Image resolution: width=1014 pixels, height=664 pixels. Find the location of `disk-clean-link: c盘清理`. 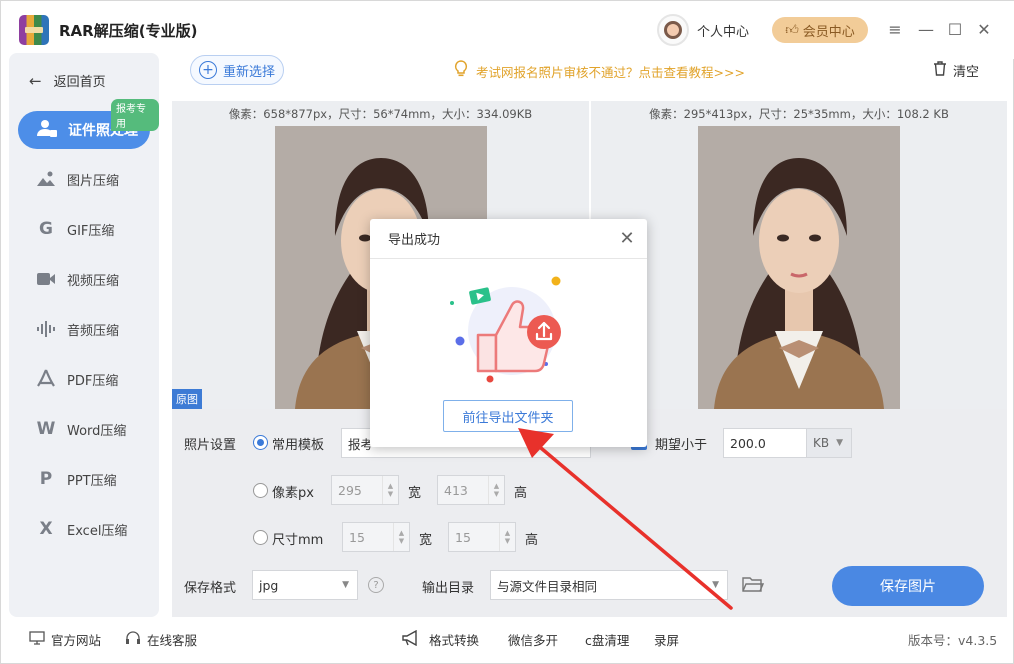

disk-clean-link: c盘清理 is located at coordinates (607, 639).